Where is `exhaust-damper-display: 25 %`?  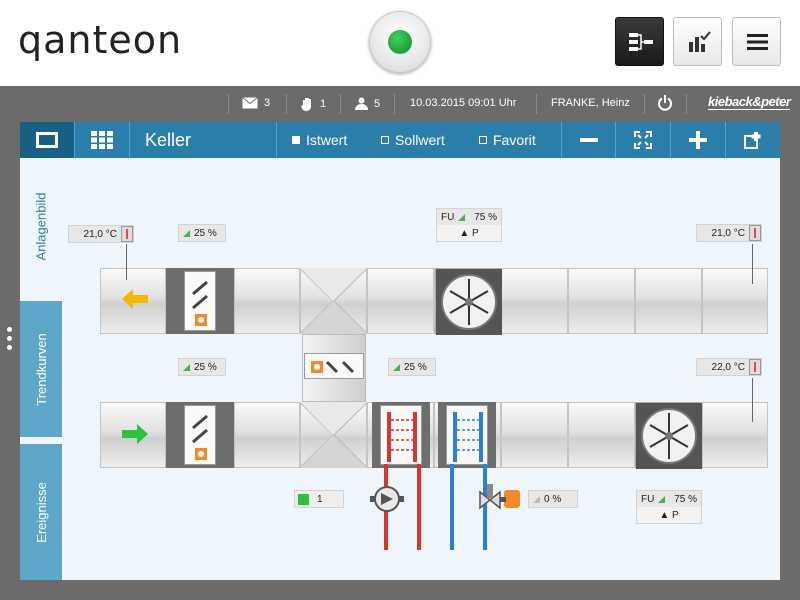
exhaust-damper-display: 25 % is located at coordinates (202, 233).